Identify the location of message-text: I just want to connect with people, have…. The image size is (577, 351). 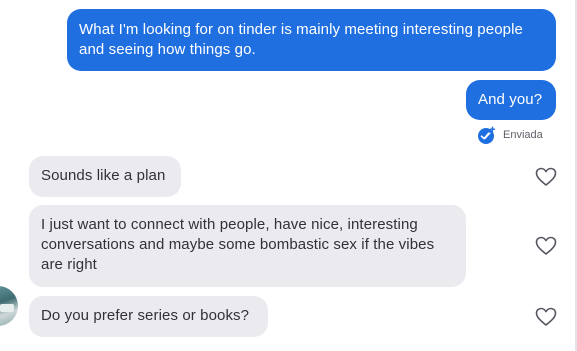
(238, 244).